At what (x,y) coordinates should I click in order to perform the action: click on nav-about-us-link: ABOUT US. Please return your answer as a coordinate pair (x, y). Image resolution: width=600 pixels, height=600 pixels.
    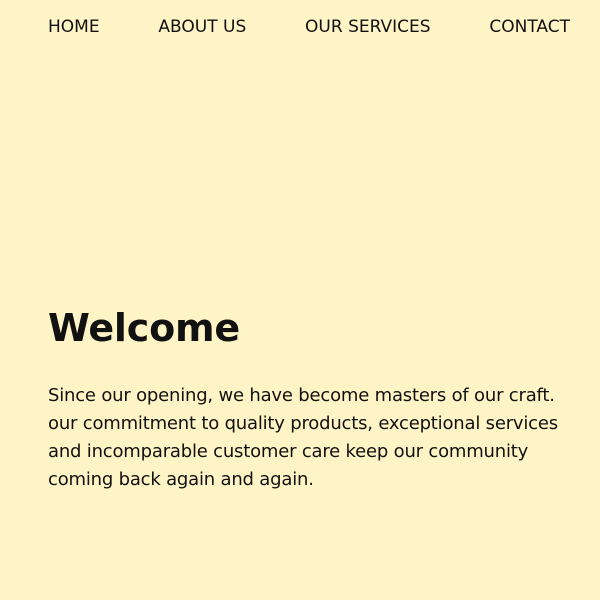
    Looking at the image, I should click on (202, 27).